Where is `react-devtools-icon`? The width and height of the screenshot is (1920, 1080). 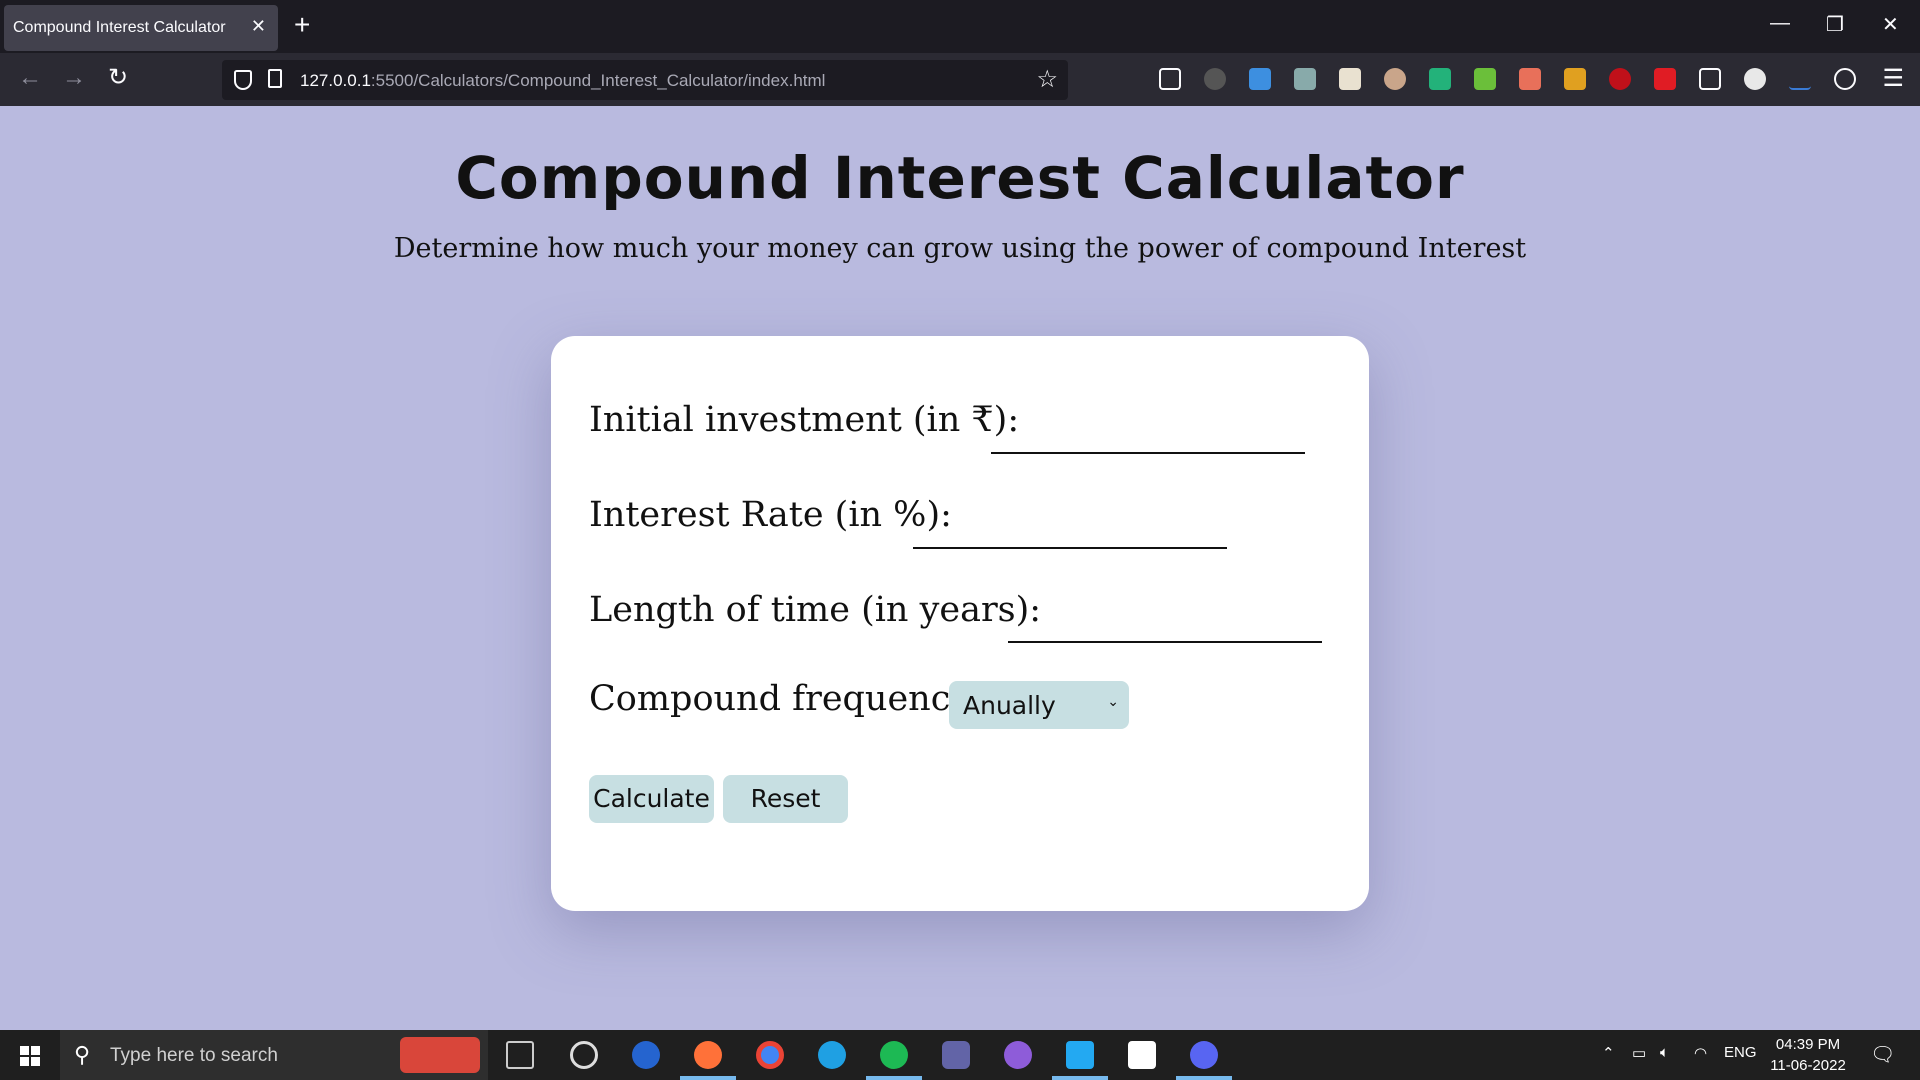
react-devtools-icon is located at coordinates (1845, 79).